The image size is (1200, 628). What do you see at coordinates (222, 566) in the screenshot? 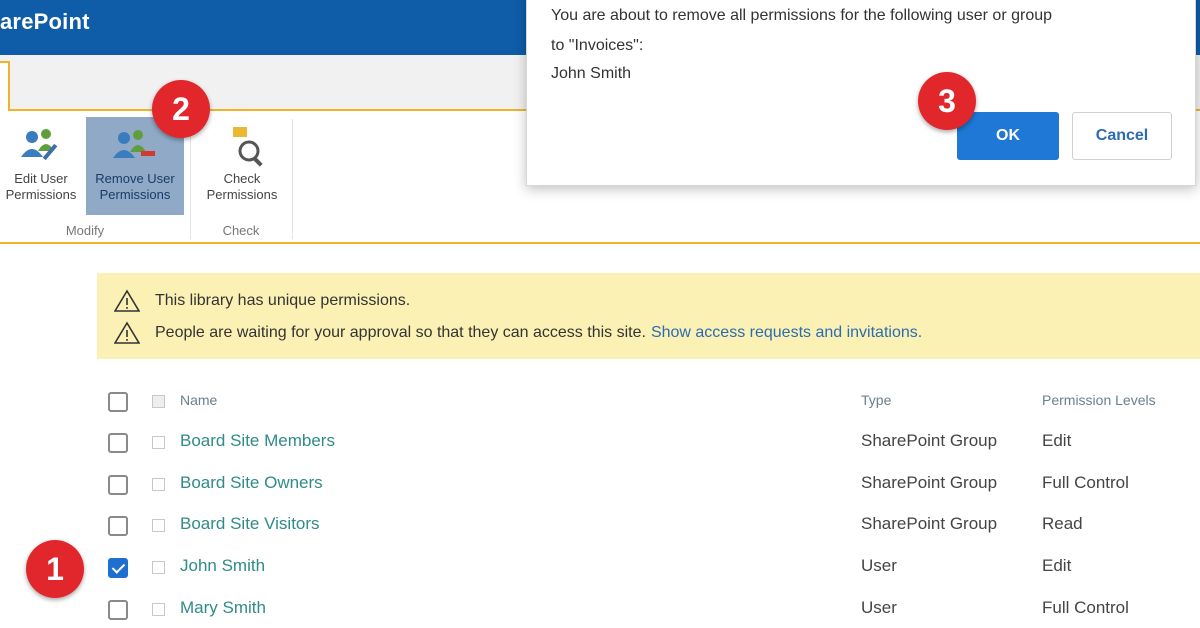
I see `row-name-link: John Smith` at bounding box center [222, 566].